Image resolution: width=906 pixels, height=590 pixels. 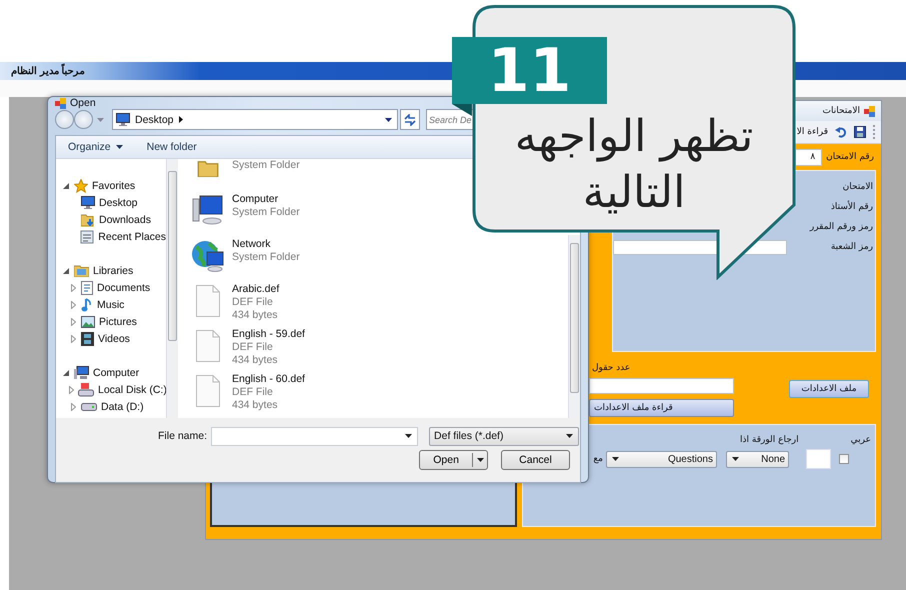 What do you see at coordinates (851, 247) in the screenshot?
I see `field-label: رمز الشعبة` at bounding box center [851, 247].